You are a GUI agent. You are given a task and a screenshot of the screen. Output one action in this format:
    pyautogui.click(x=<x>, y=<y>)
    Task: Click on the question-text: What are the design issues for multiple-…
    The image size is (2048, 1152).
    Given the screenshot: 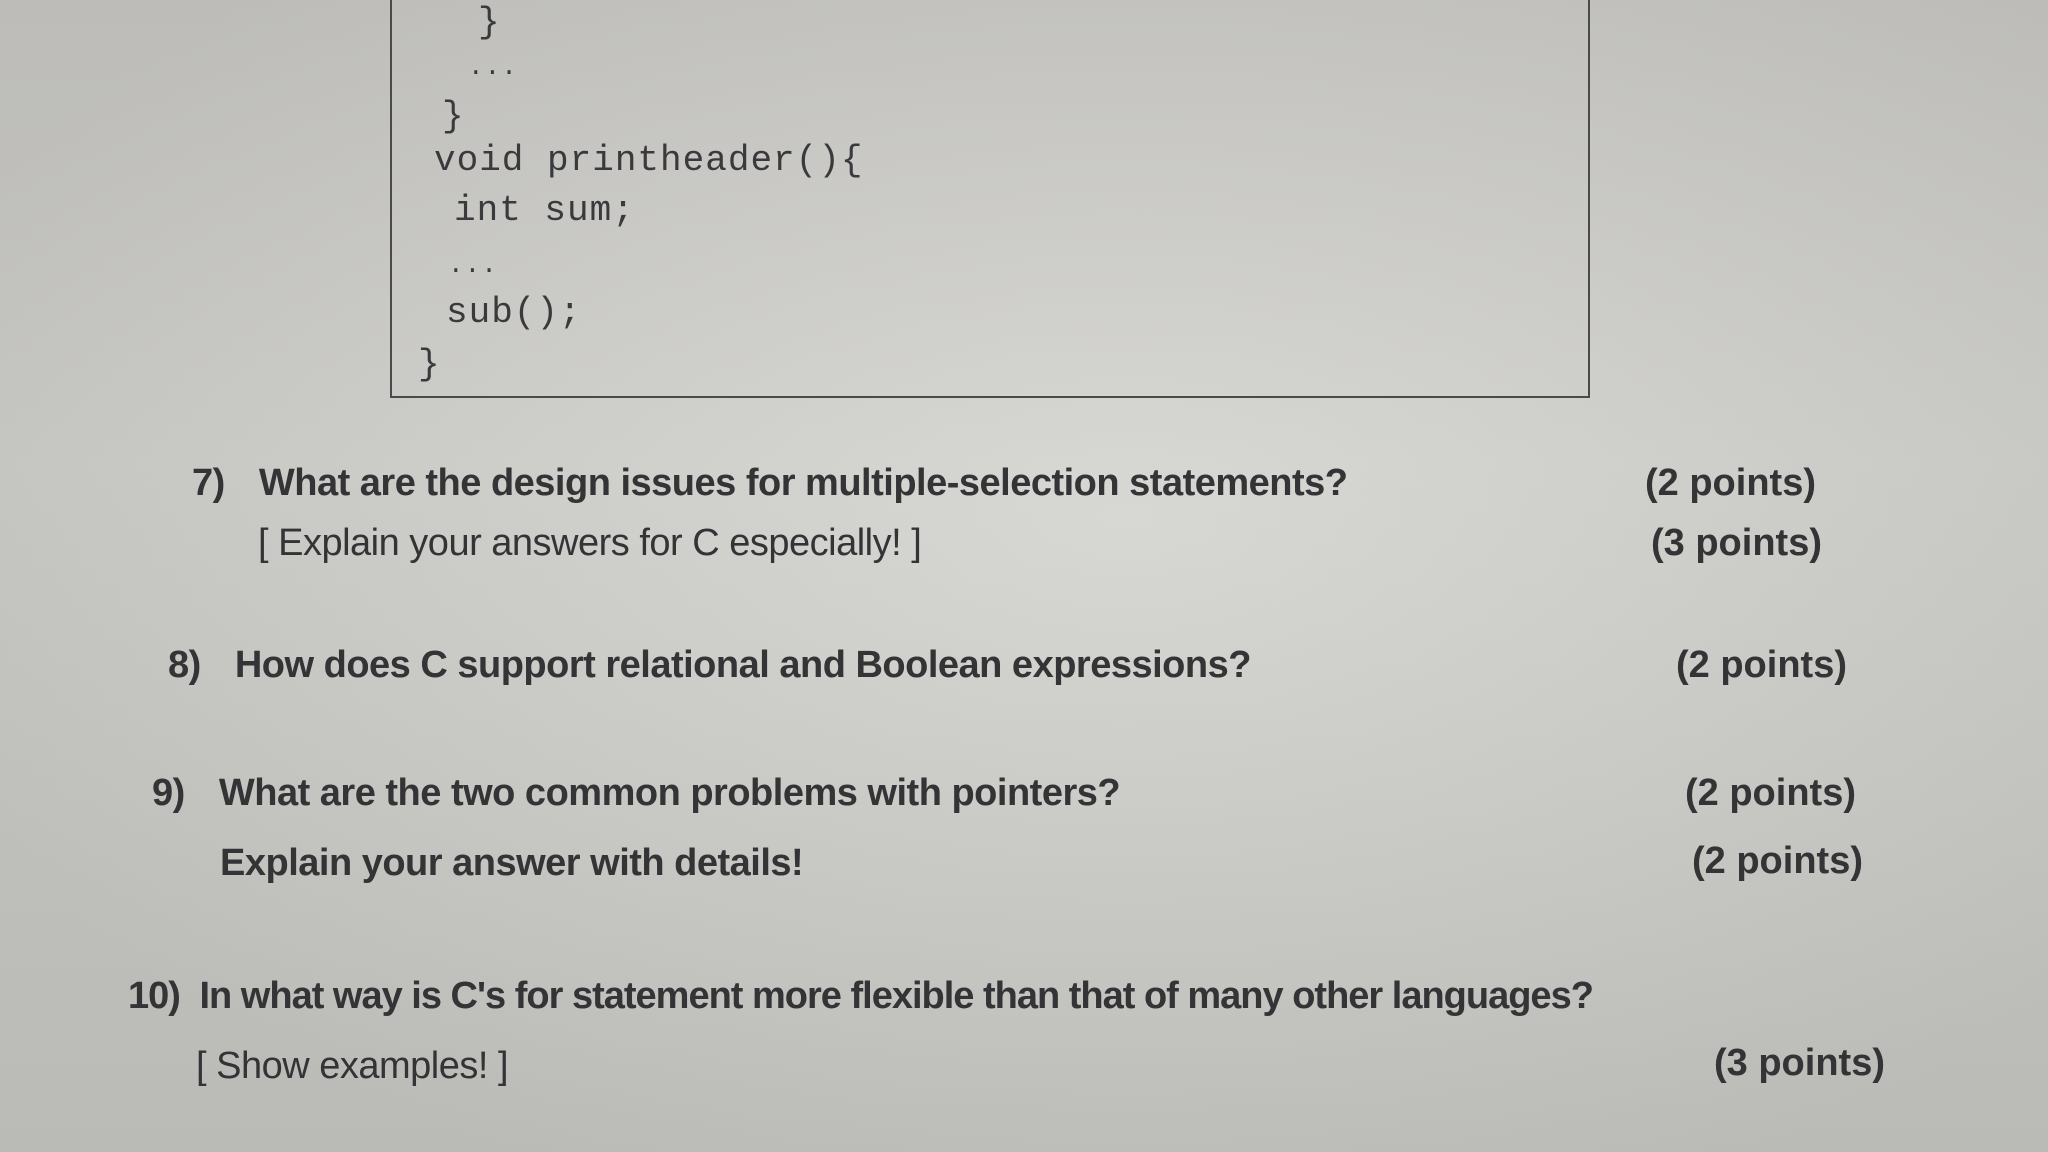 What is the action you would take?
    pyautogui.click(x=803, y=483)
    